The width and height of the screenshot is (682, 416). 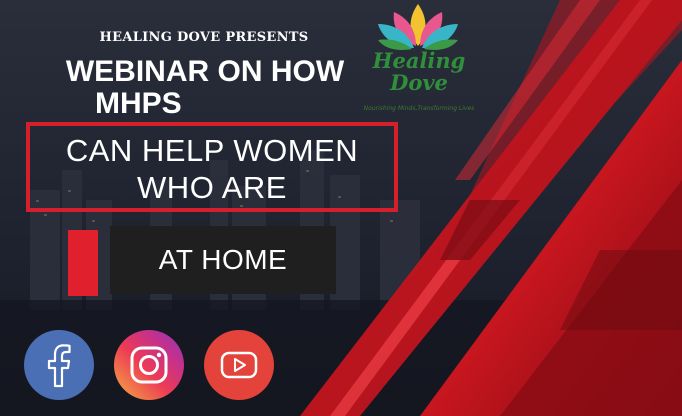 I want to click on logo-wordmark-line-2: Dove, so click(x=419, y=82).